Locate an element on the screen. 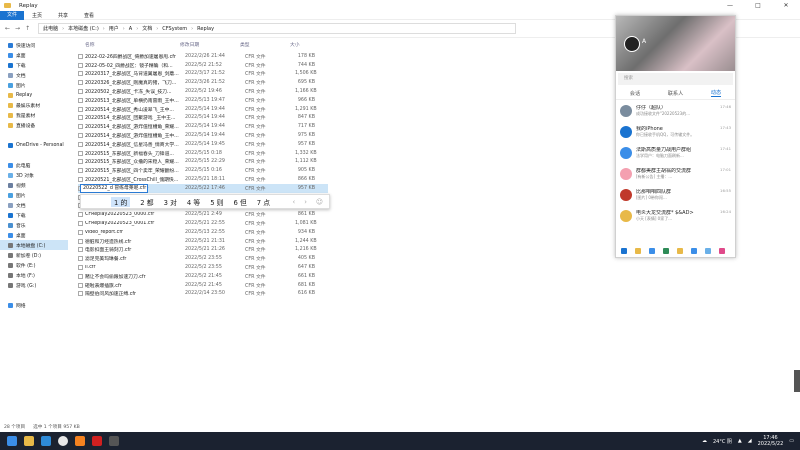  ime-prev-icon: ‹ is located at coordinates (293, 202).